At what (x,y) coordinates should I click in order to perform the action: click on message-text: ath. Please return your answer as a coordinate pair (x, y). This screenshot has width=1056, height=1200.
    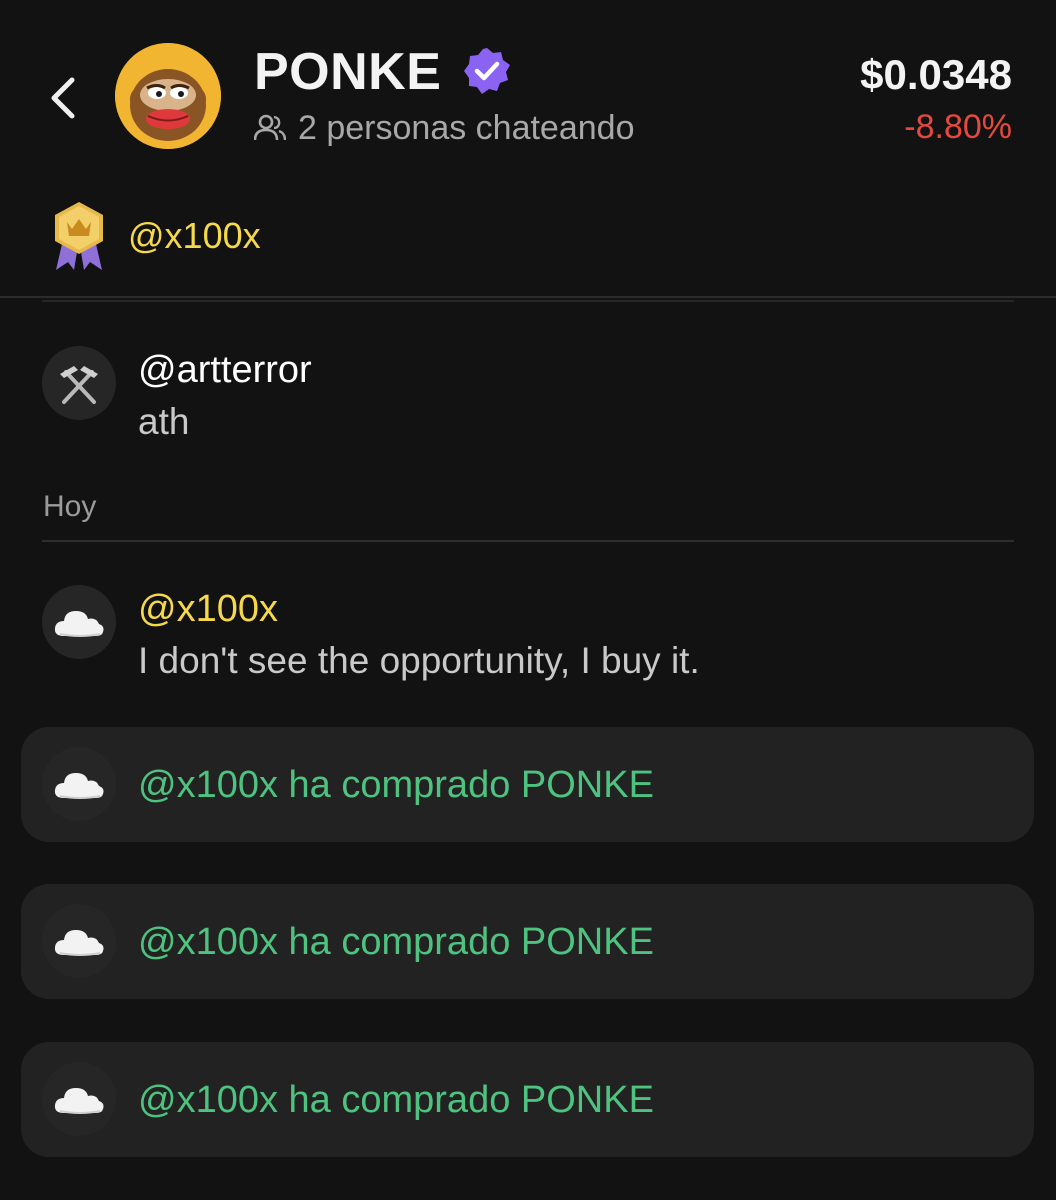
    Looking at the image, I should click on (164, 421).